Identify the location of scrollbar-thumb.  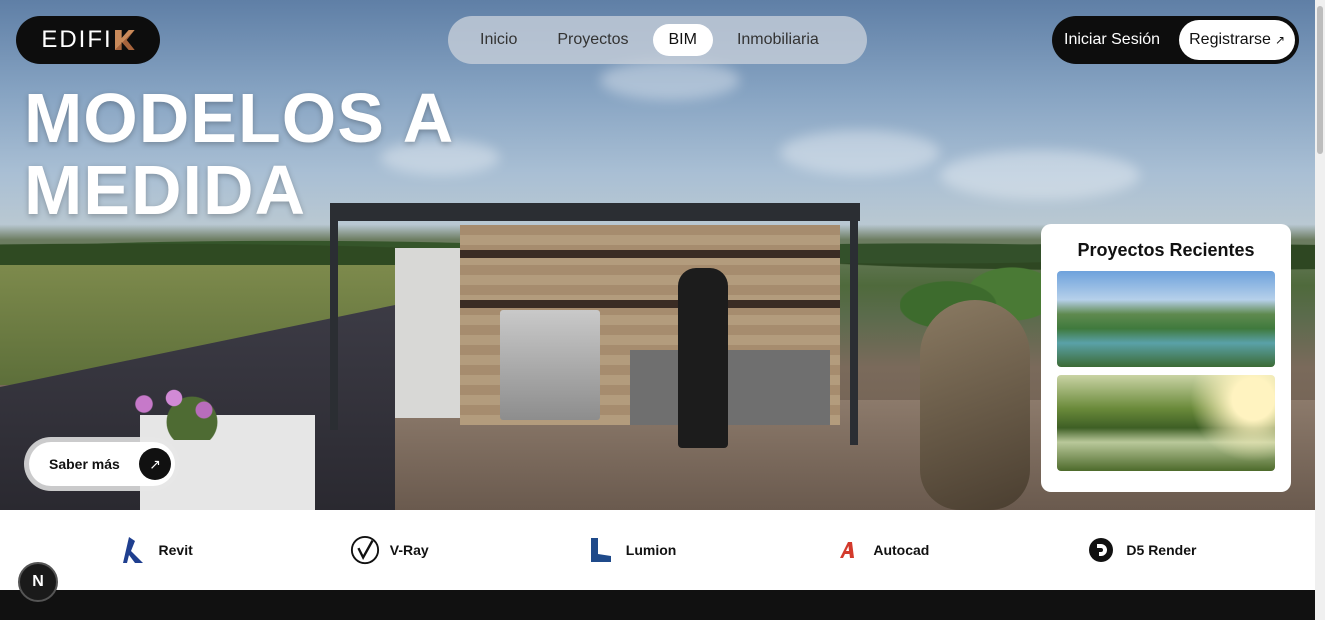
(1320, 80).